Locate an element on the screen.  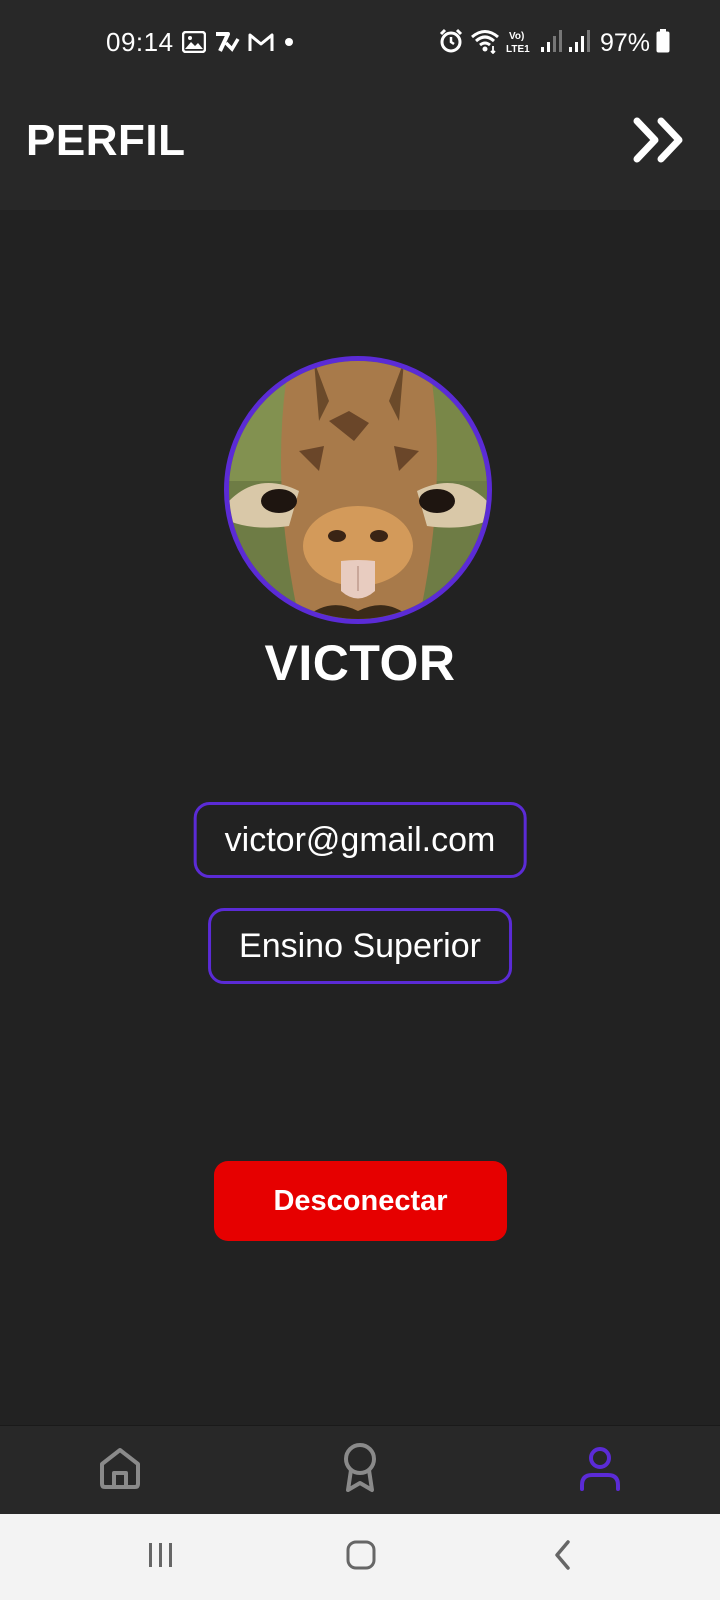
recents-button is located at coordinates (161, 1557).